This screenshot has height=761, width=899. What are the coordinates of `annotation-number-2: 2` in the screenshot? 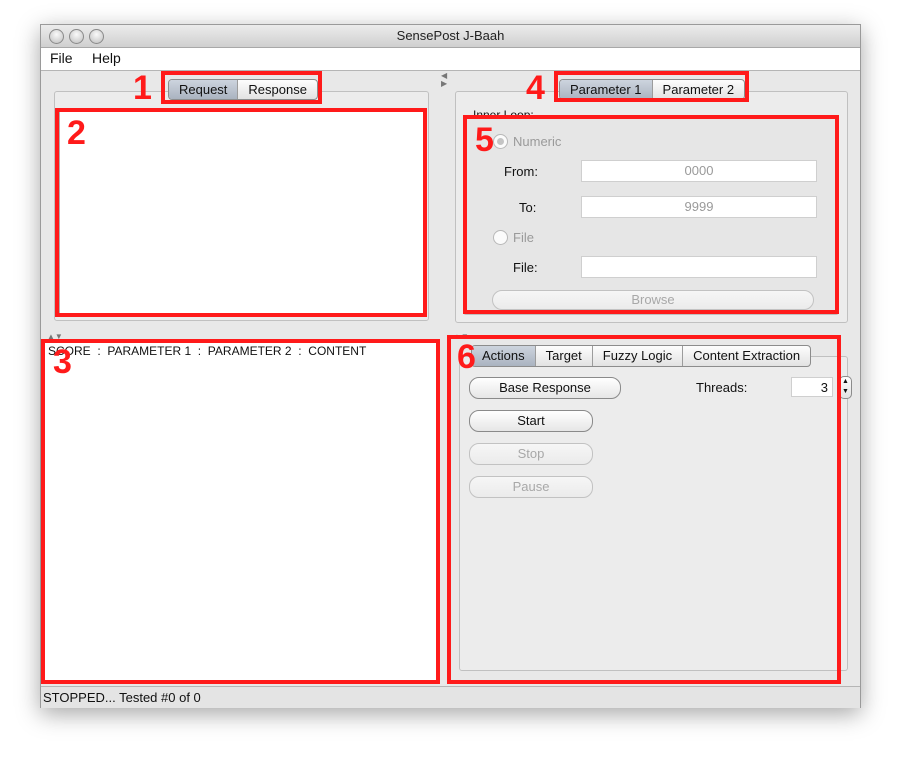 It's located at (76, 133).